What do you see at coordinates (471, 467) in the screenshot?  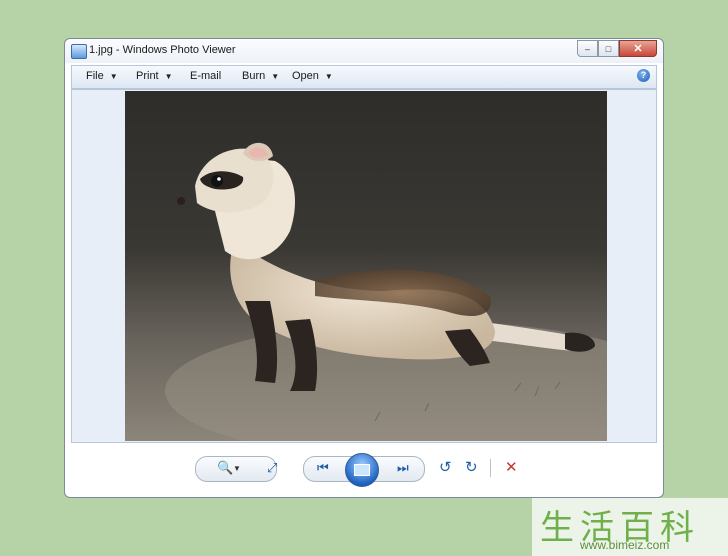 I see `rotate-right-icon: ↻` at bounding box center [471, 467].